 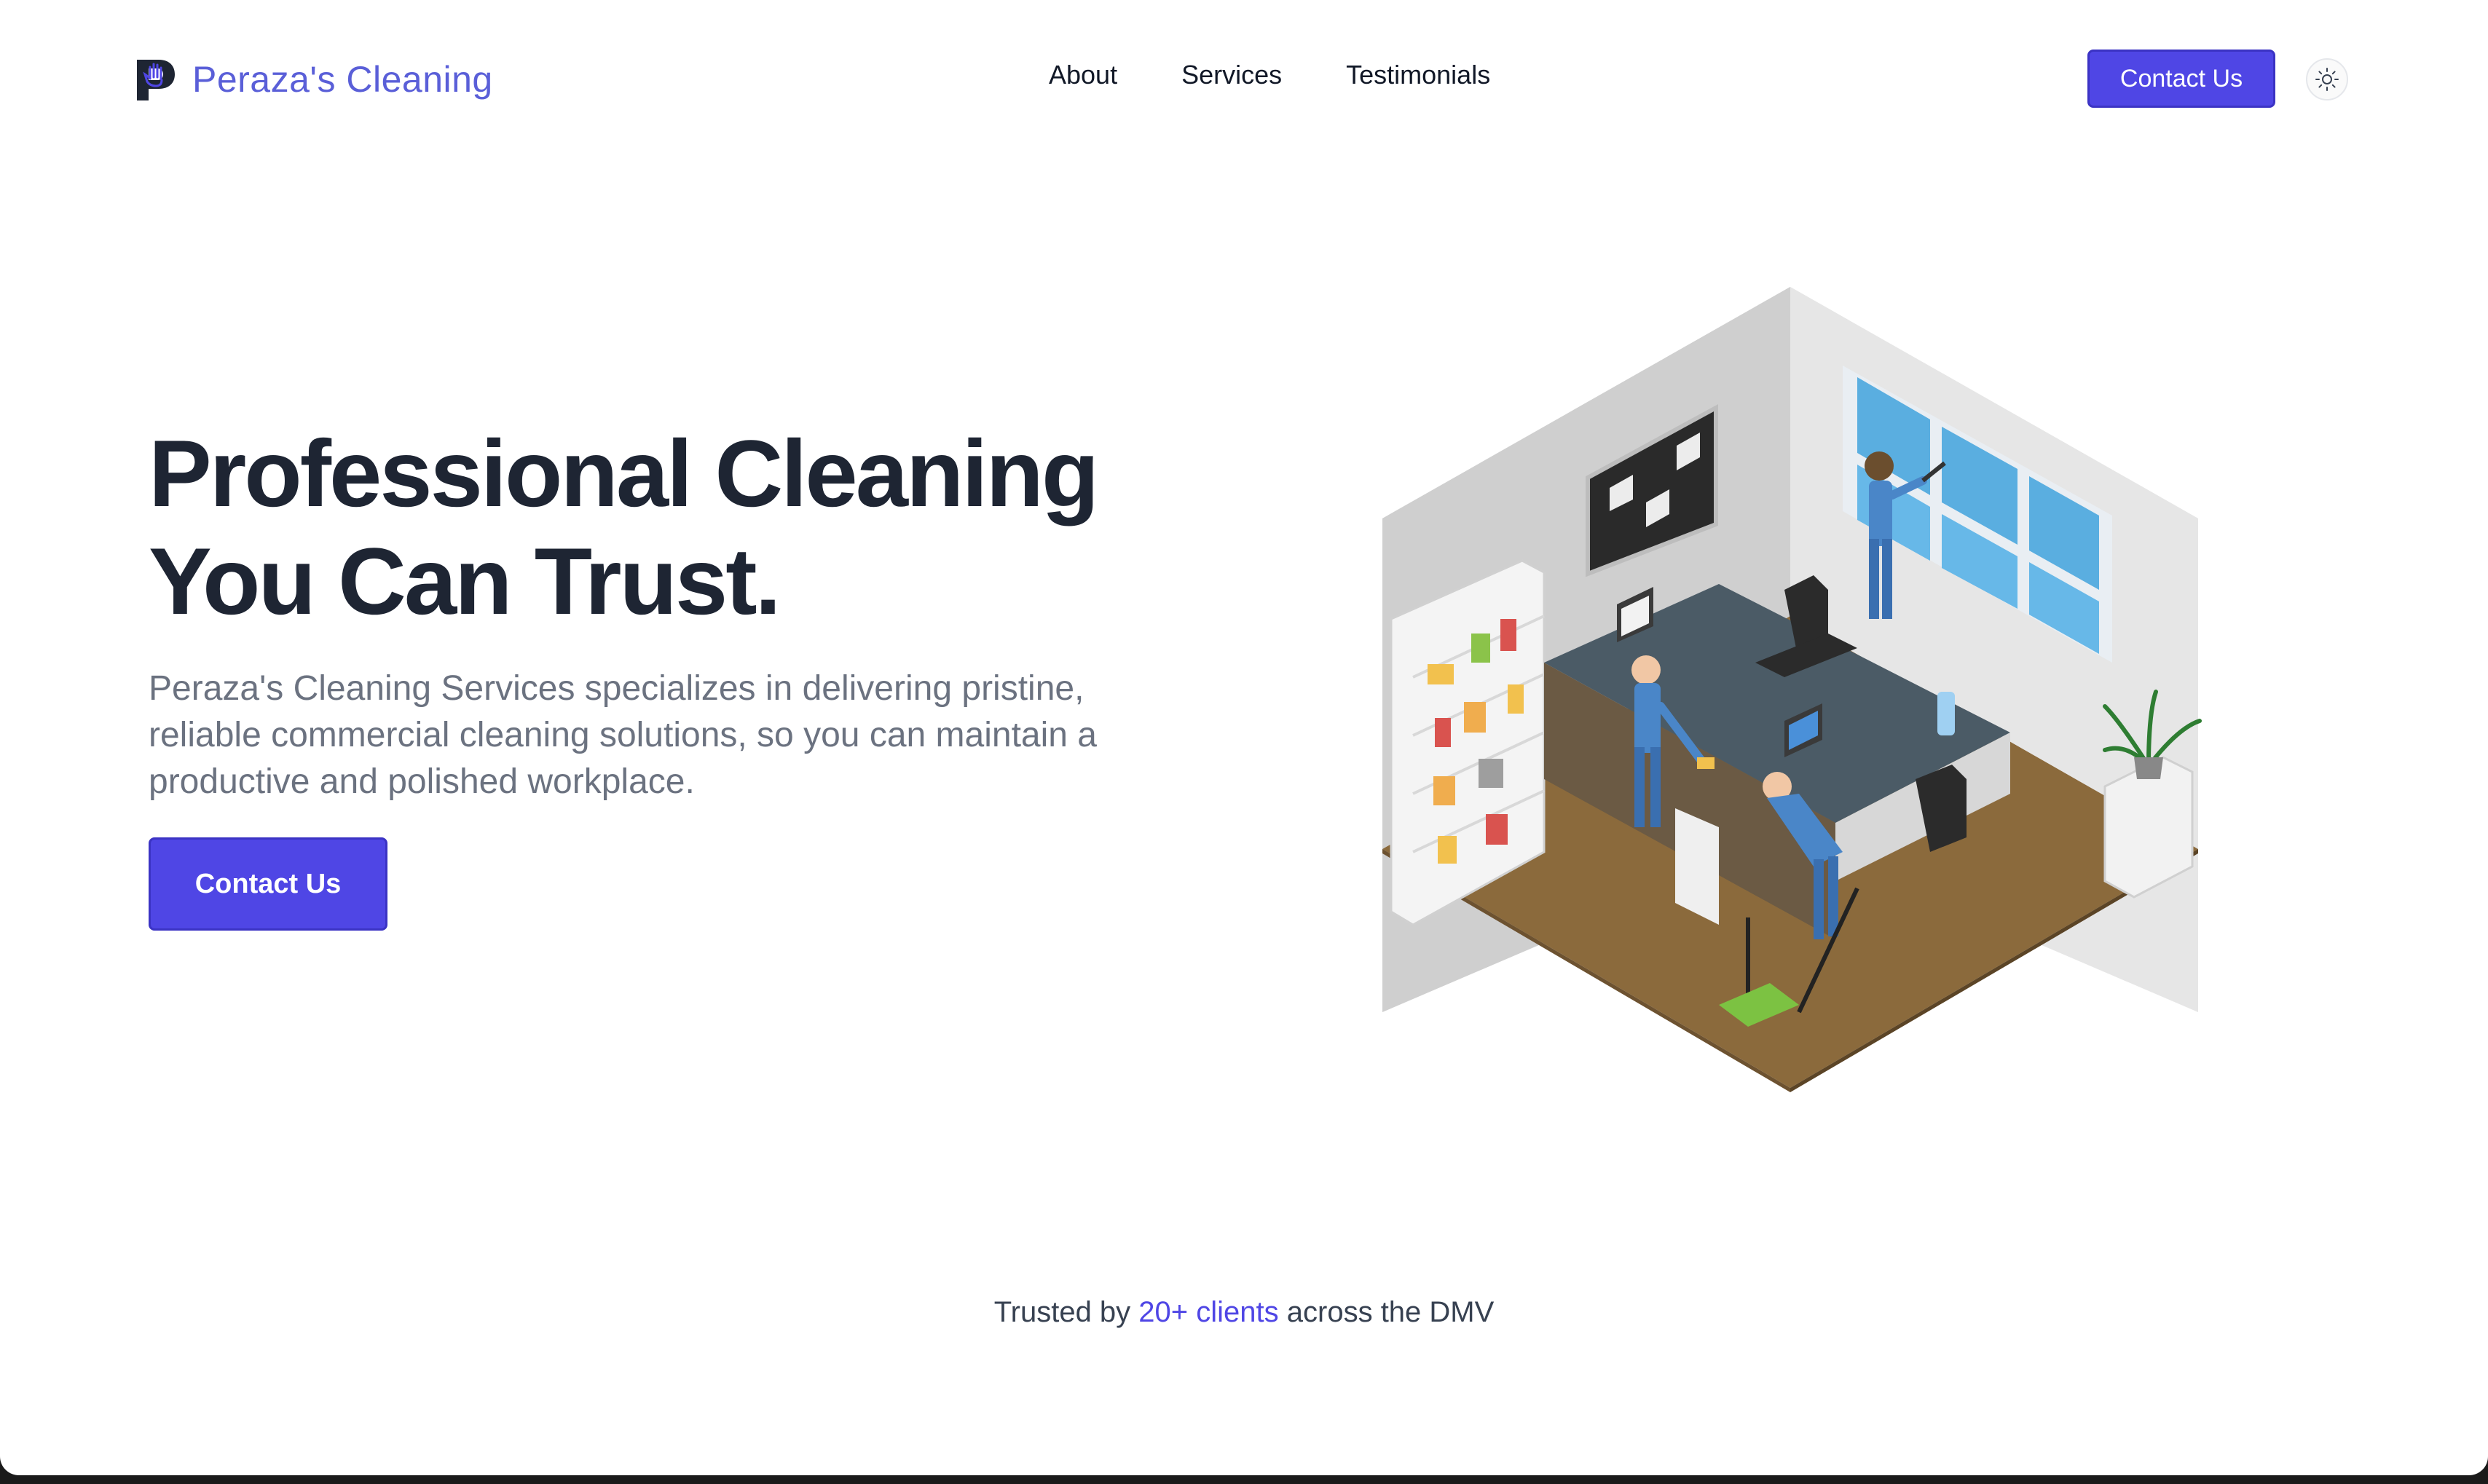 What do you see at coordinates (1062, 1312) in the screenshot?
I see `trusted-prefix: Trusted by` at bounding box center [1062, 1312].